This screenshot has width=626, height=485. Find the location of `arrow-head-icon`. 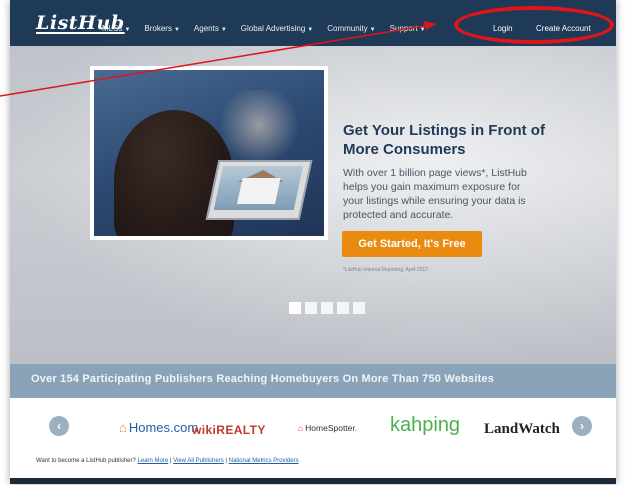

arrow-head-icon is located at coordinates (430, 25).